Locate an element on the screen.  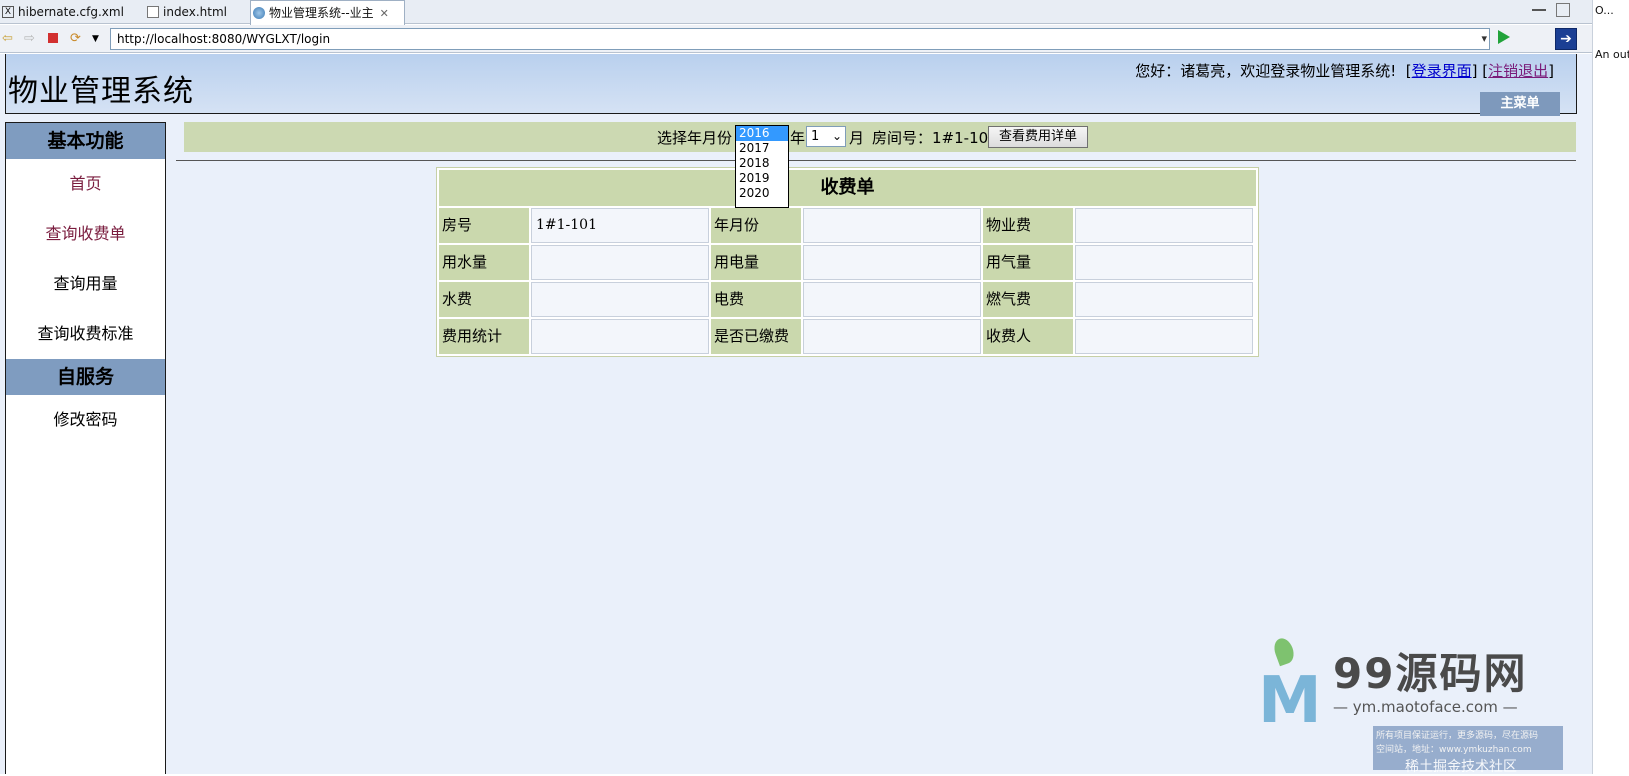
bill-title: 收费单 is located at coordinates (847, 188).